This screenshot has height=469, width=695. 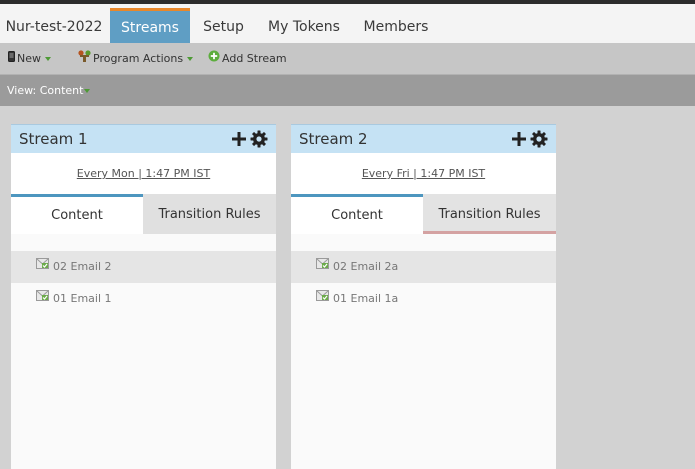 I want to click on stream-schedule: Every Fri | 1:47 PM IST, so click(x=423, y=173).